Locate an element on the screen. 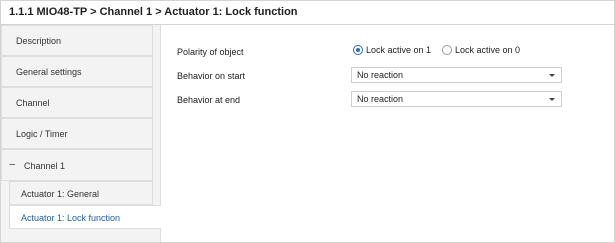 This screenshot has width=615, height=243. sidebar-item-logic-timer: Logic / Timer is located at coordinates (77, 133).